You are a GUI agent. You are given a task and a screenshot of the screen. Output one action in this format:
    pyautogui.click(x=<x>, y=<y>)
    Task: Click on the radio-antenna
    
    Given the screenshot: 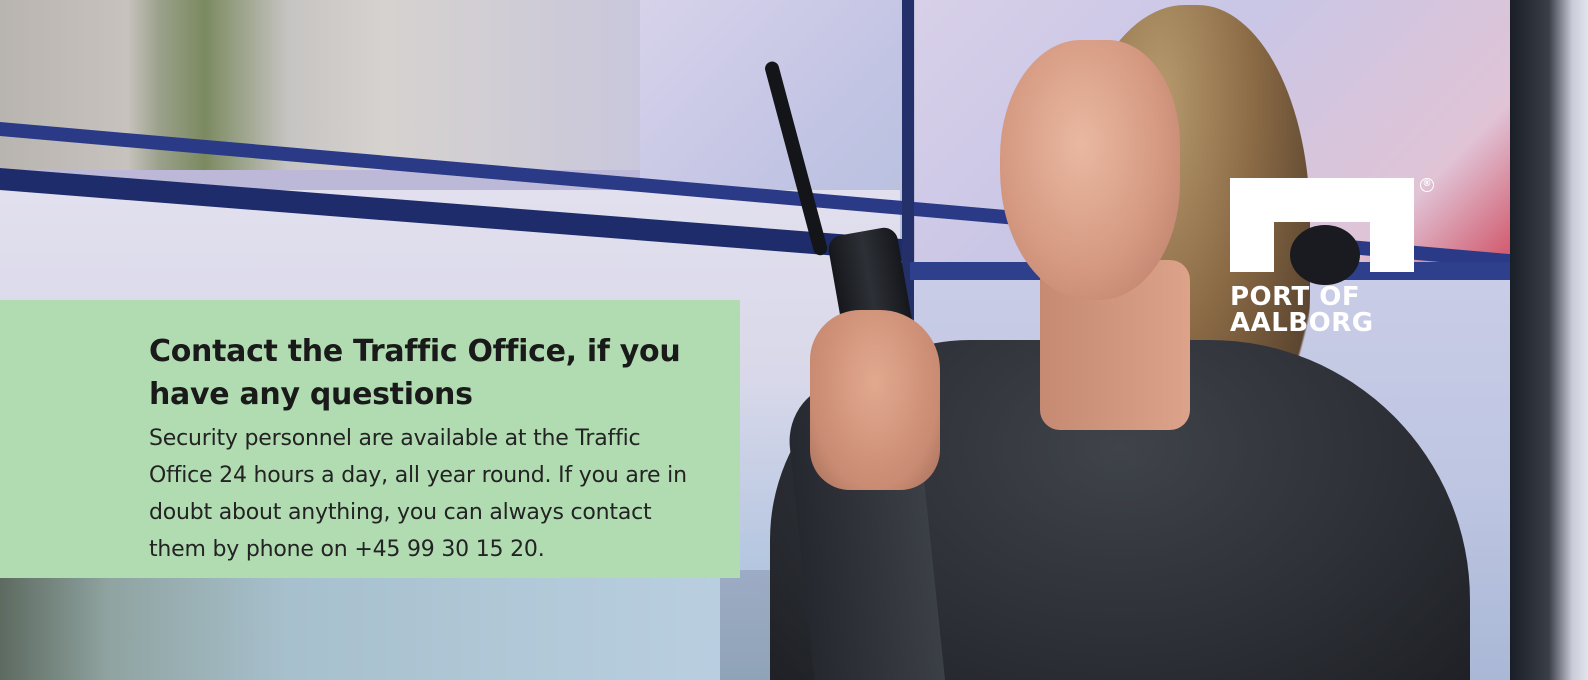 What is the action you would take?
    pyautogui.click(x=796, y=158)
    